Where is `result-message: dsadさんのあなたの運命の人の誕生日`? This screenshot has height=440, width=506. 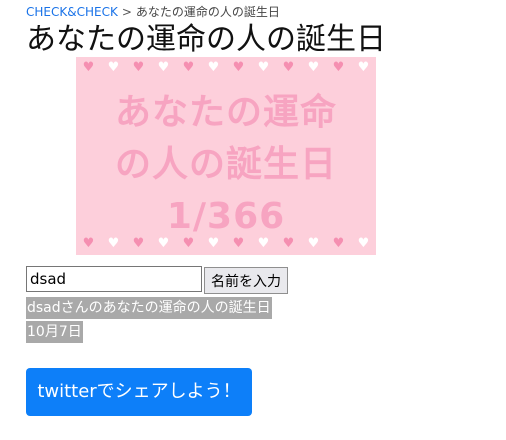 result-message: dsadさんのあなたの運命の人の誕生日 is located at coordinates (149, 308).